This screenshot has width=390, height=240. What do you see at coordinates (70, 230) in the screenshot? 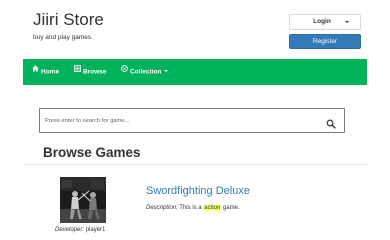
I see `developer-label: Developer:` at bounding box center [70, 230].